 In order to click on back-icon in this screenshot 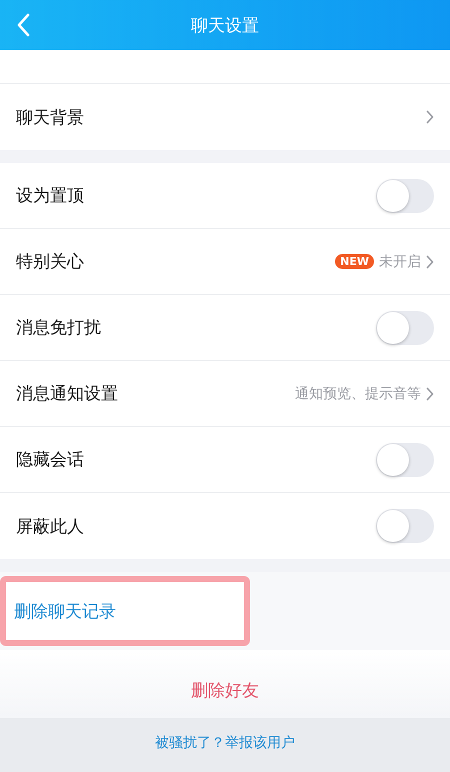, I will do `click(23, 25)`.